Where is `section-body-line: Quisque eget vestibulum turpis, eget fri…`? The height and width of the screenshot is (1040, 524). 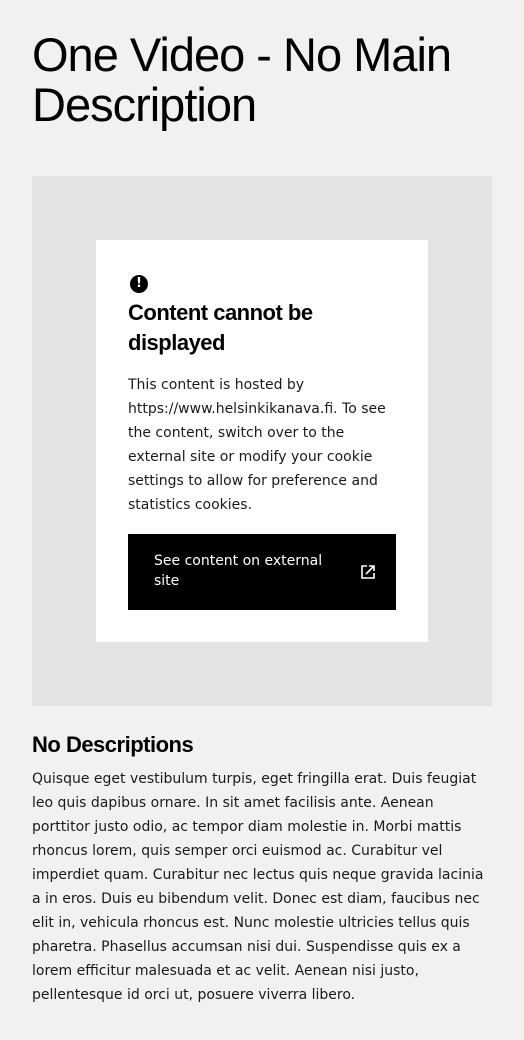
section-body-line: Quisque eget vestibulum turpis, eget fri… is located at coordinates (254, 779).